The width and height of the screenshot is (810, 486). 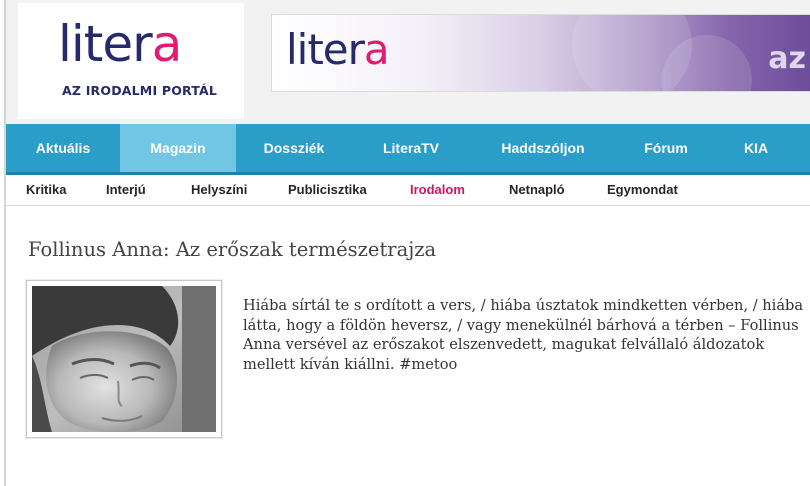 What do you see at coordinates (294, 148) in the screenshot?
I see `nav-item-dossziek: Dossziék` at bounding box center [294, 148].